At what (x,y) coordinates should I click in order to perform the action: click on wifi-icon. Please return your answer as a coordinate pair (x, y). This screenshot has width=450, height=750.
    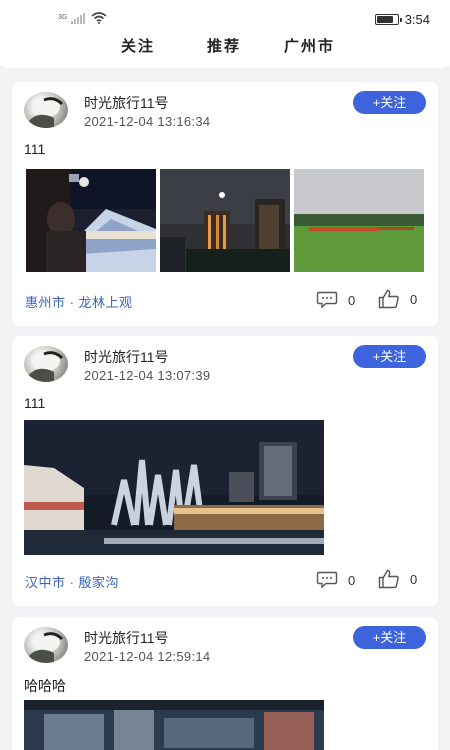
    Looking at the image, I should click on (99, 18).